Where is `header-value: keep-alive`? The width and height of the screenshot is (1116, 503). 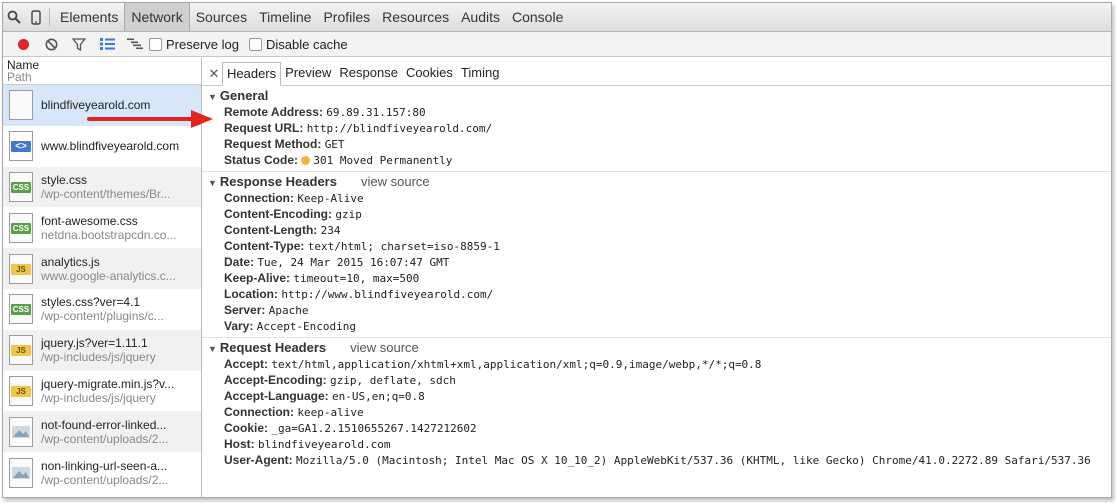
header-value: keep-alive is located at coordinates (330, 412).